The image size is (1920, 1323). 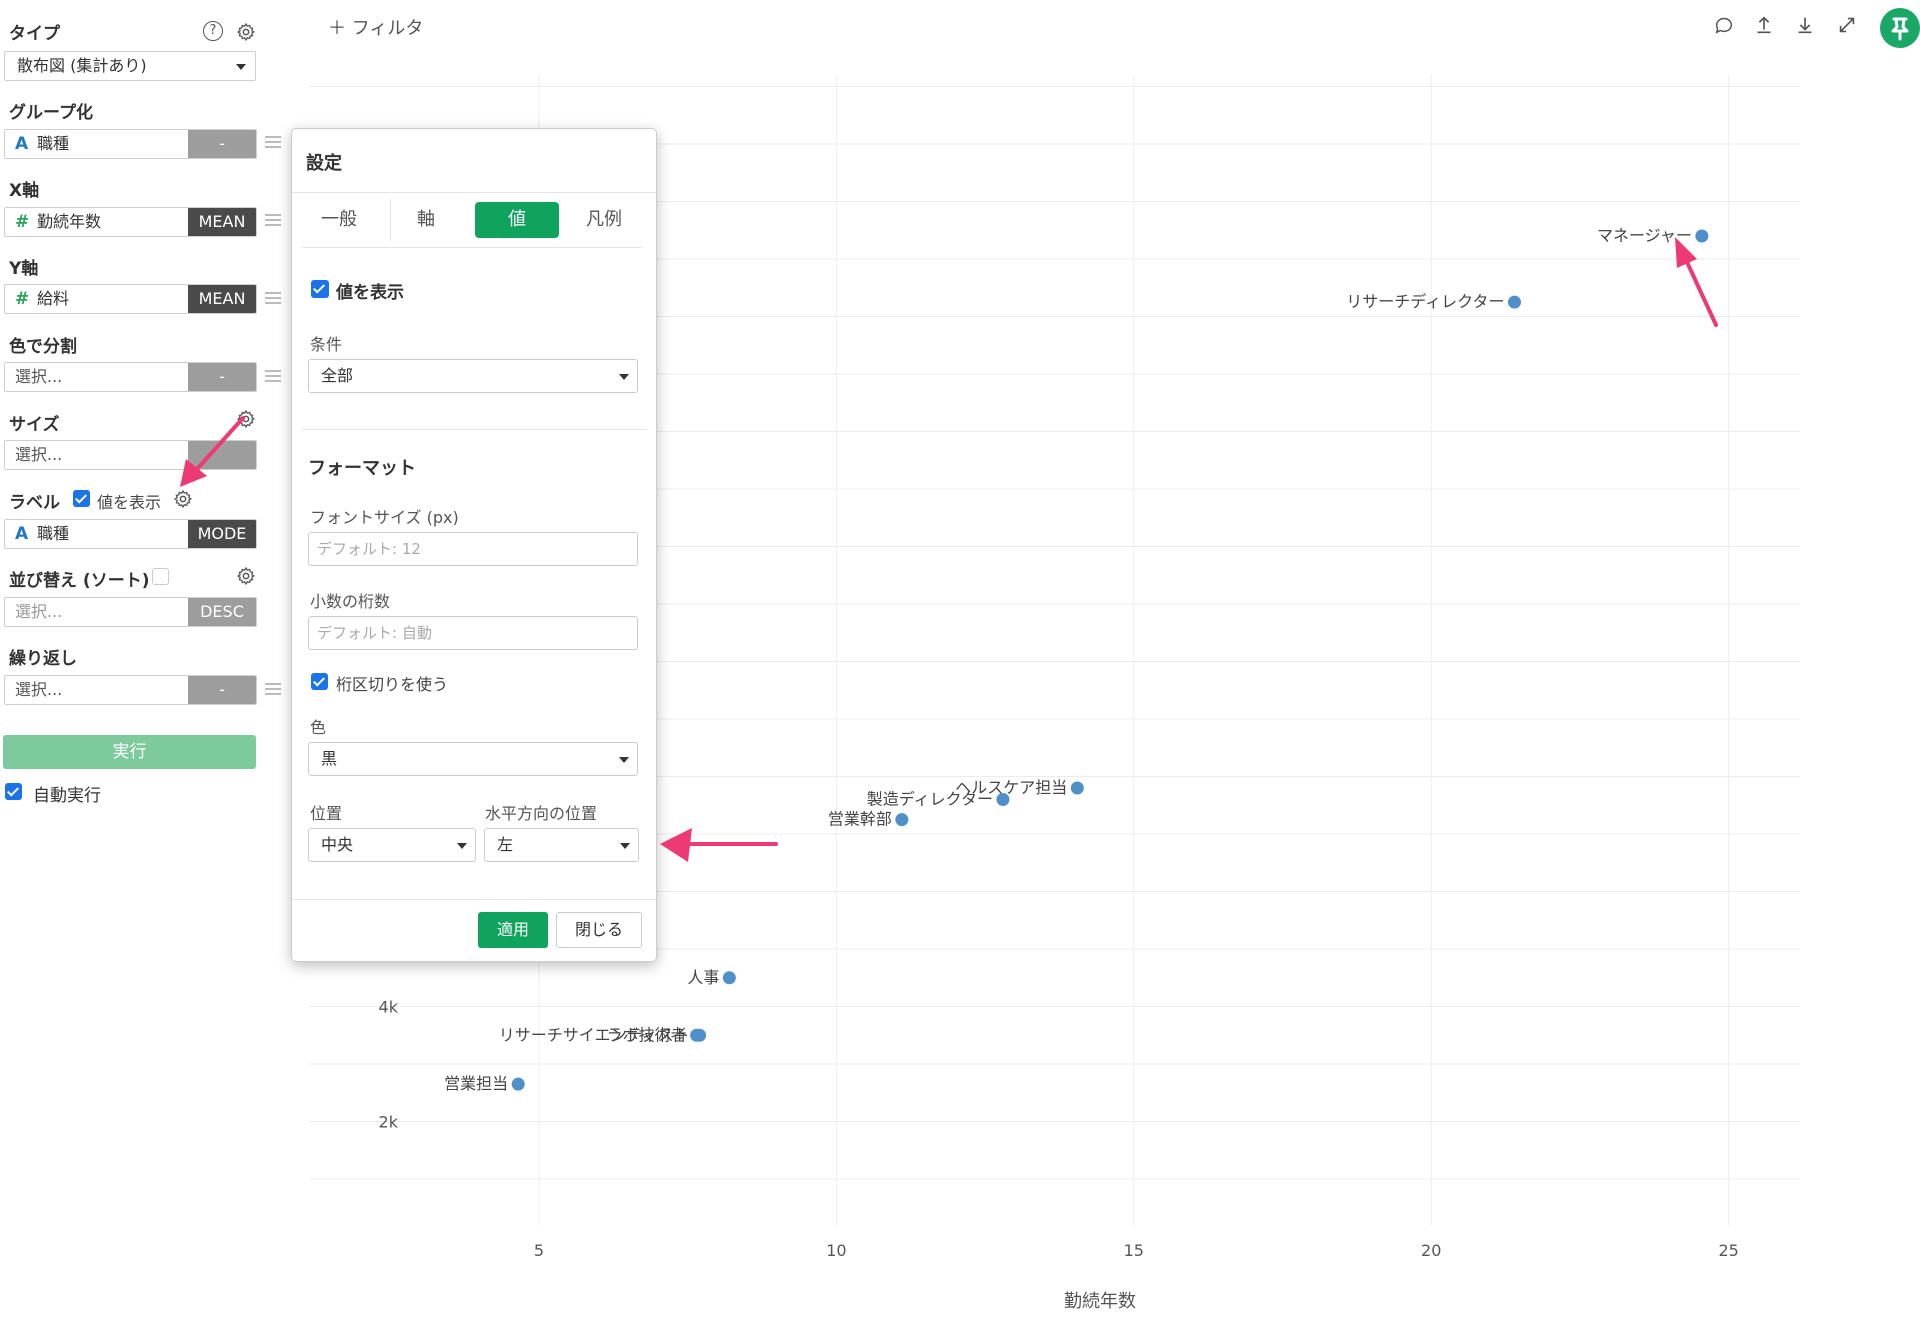 I want to click on format-heading: フォーマット, so click(x=362, y=468).